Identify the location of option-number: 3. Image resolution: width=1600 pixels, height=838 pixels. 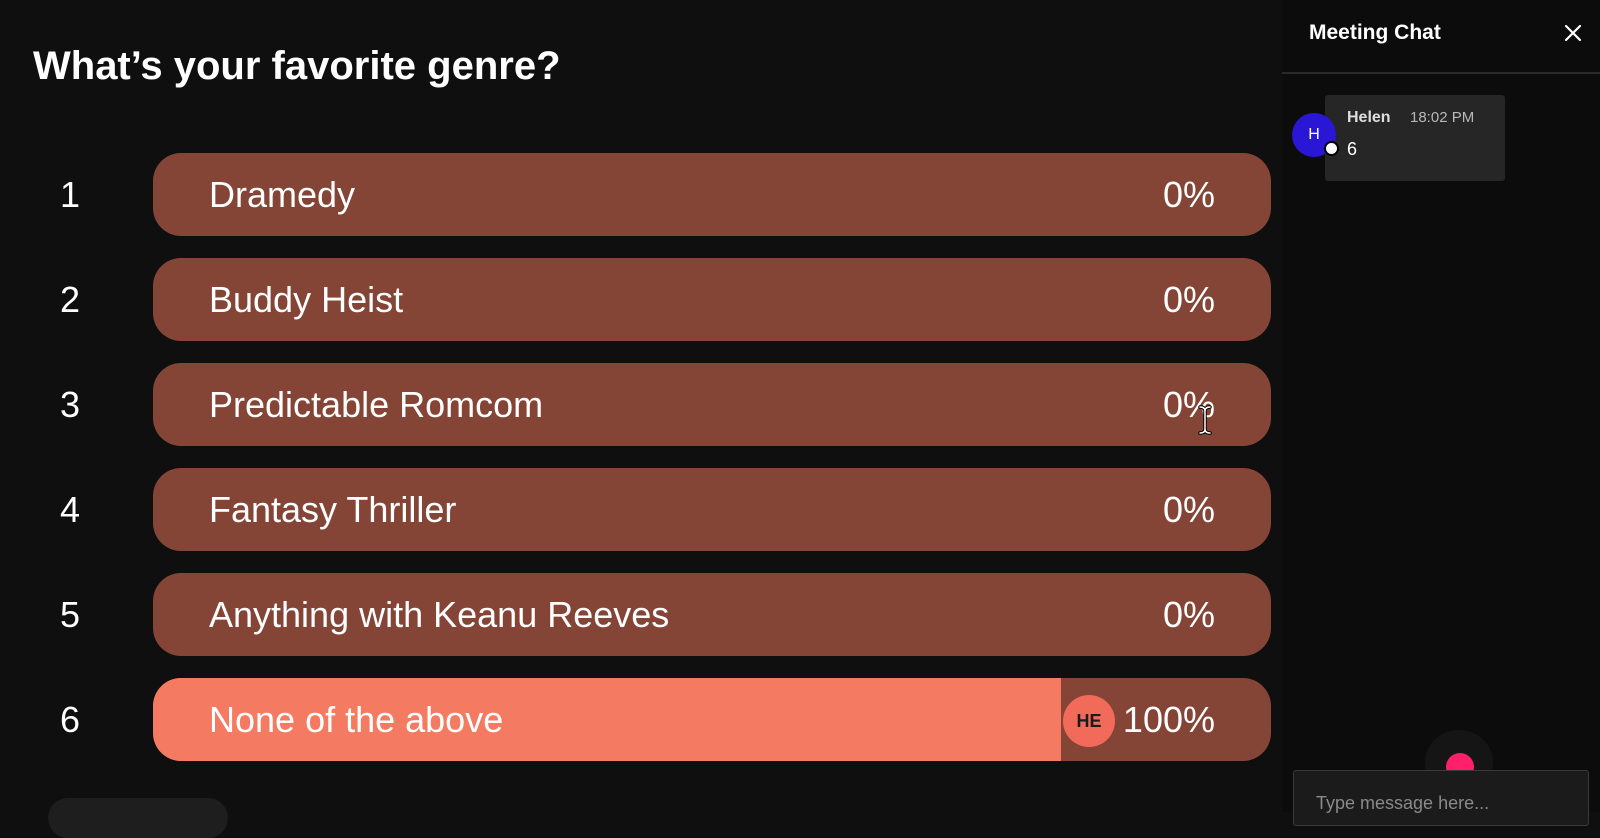
(70, 404).